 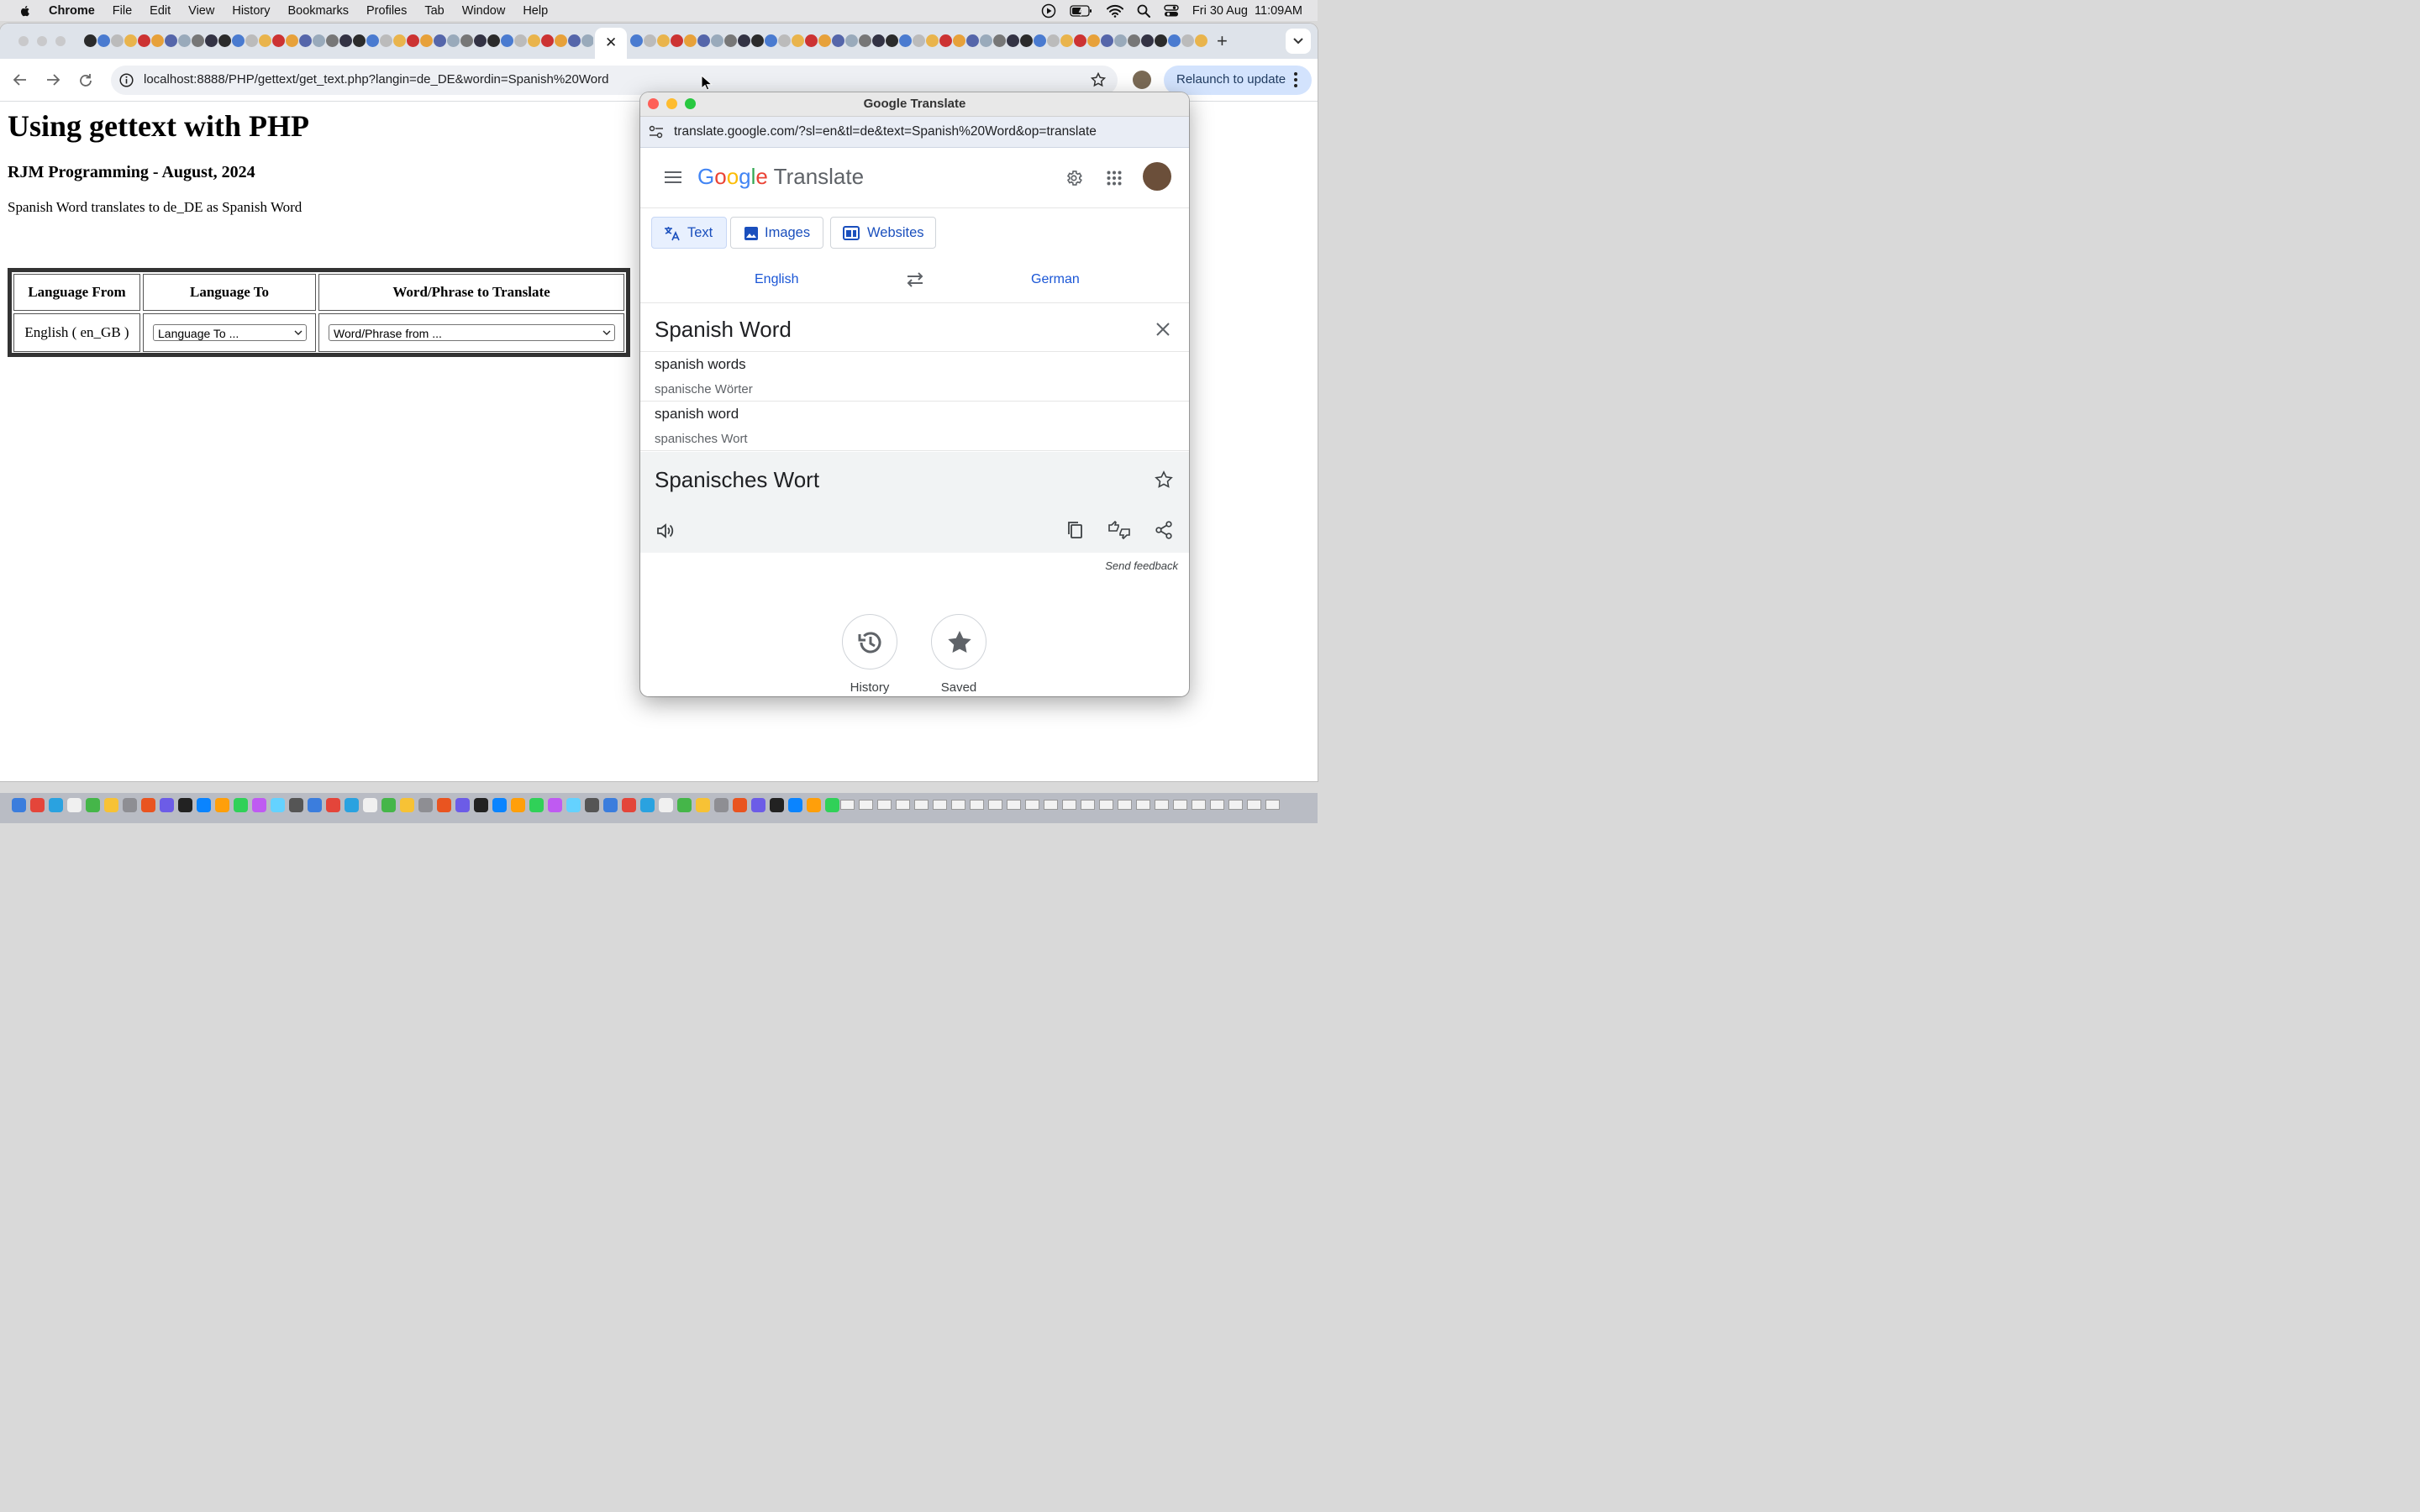 I want to click on kebab-menu-icon, so click(x=1295, y=79).